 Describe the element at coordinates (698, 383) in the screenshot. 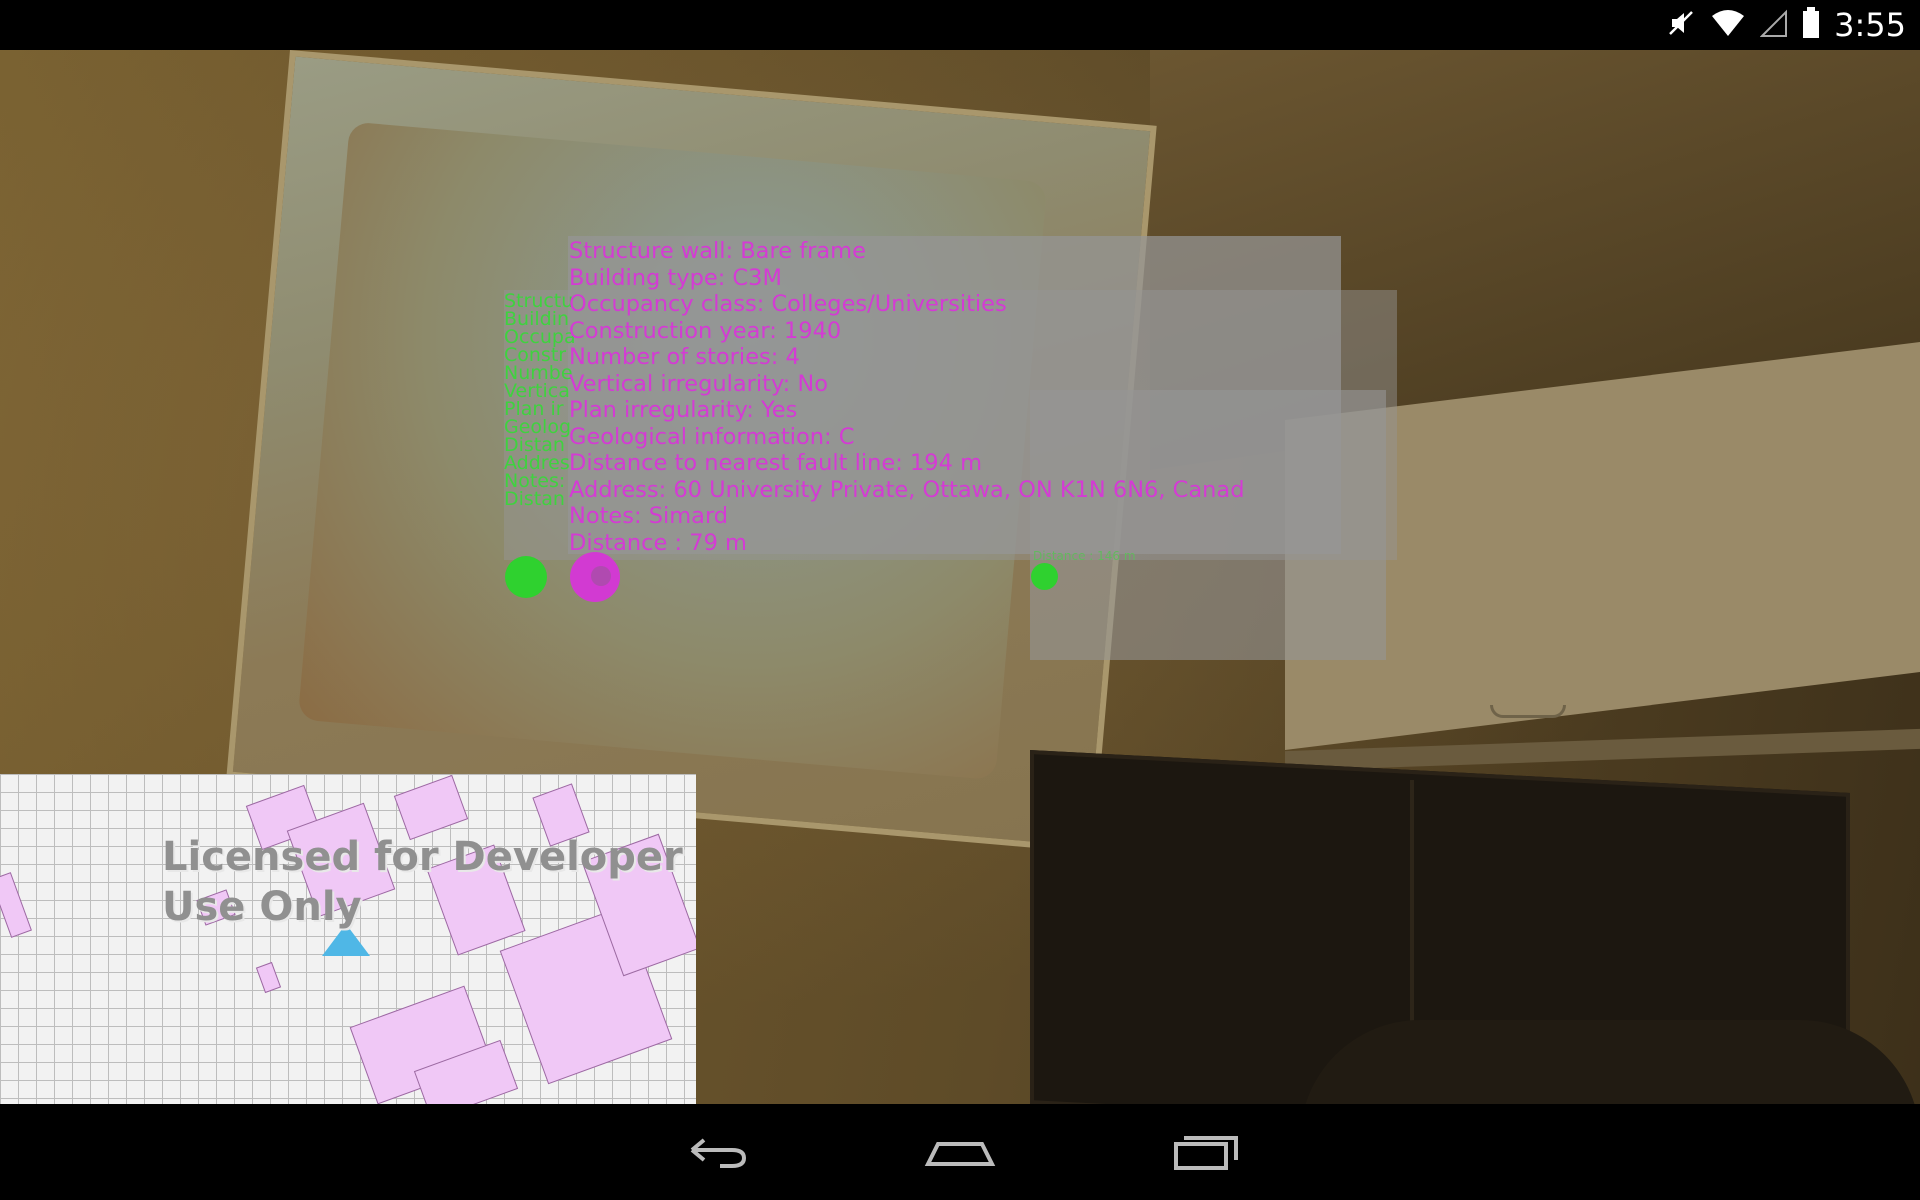

I see `vertical-irregularity-text: Vertical irregularity: No` at that location.